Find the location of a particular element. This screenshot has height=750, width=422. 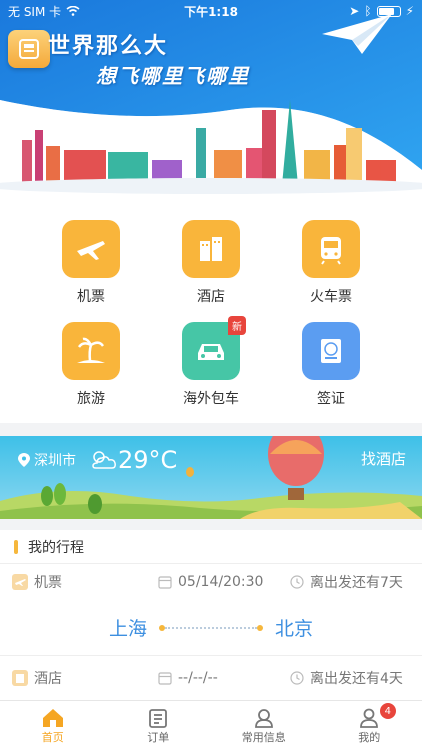

service-hotel-label: 酒店 is located at coordinates (211, 297).